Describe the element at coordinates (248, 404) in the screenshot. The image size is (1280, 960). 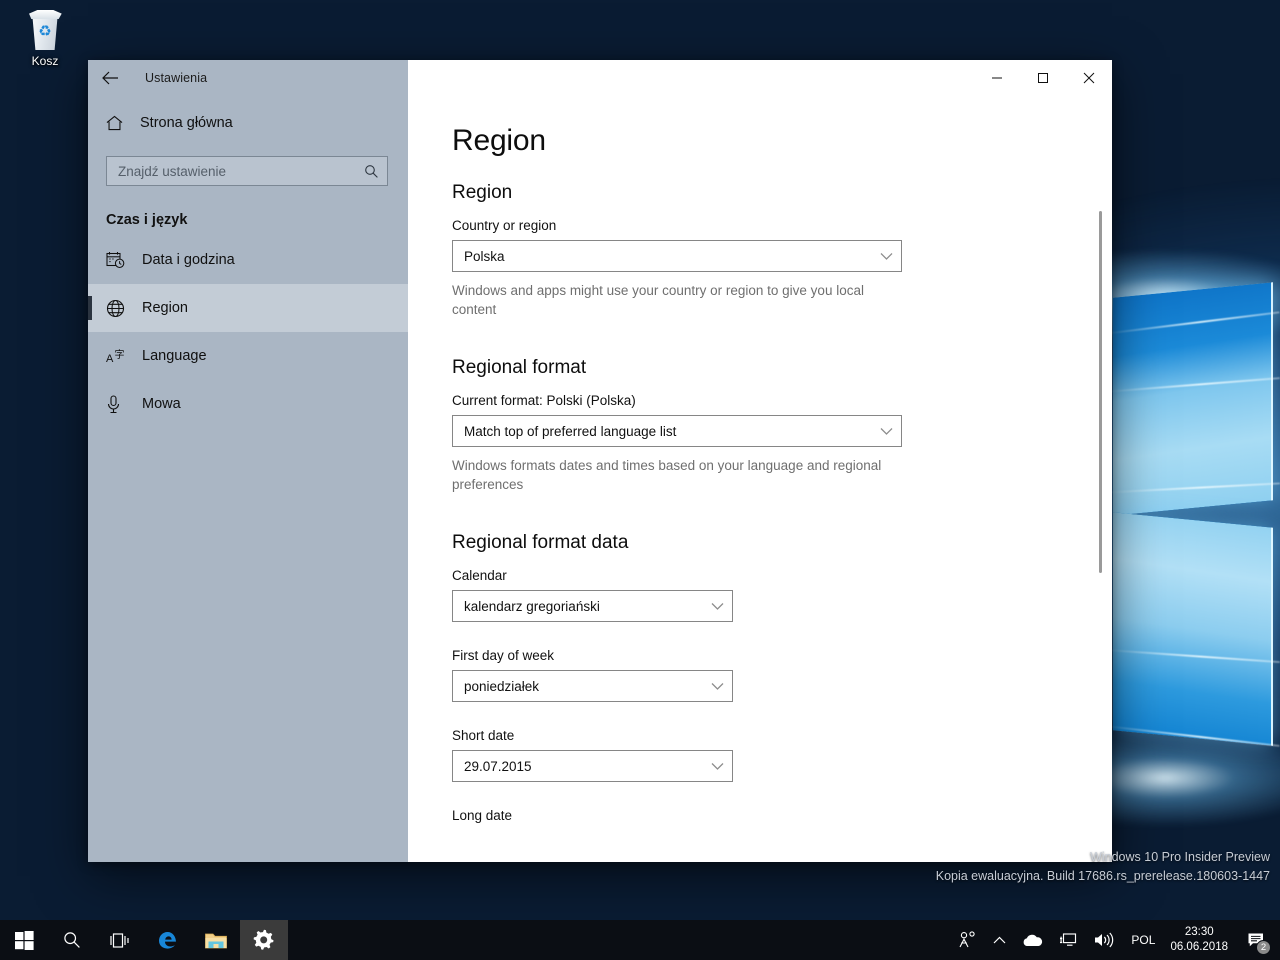
I see `sidebar-item-mowa: Mowa` at that location.